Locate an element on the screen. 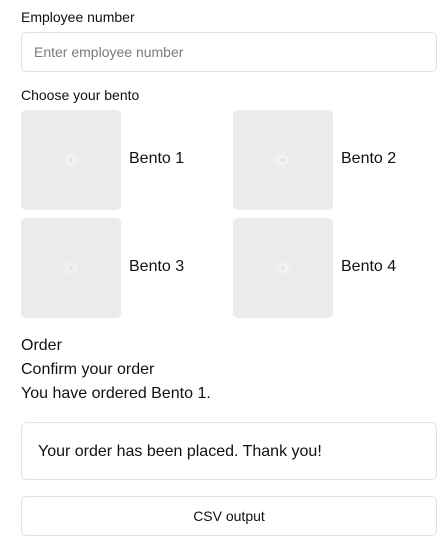  order-heading: Order is located at coordinates (41, 345).